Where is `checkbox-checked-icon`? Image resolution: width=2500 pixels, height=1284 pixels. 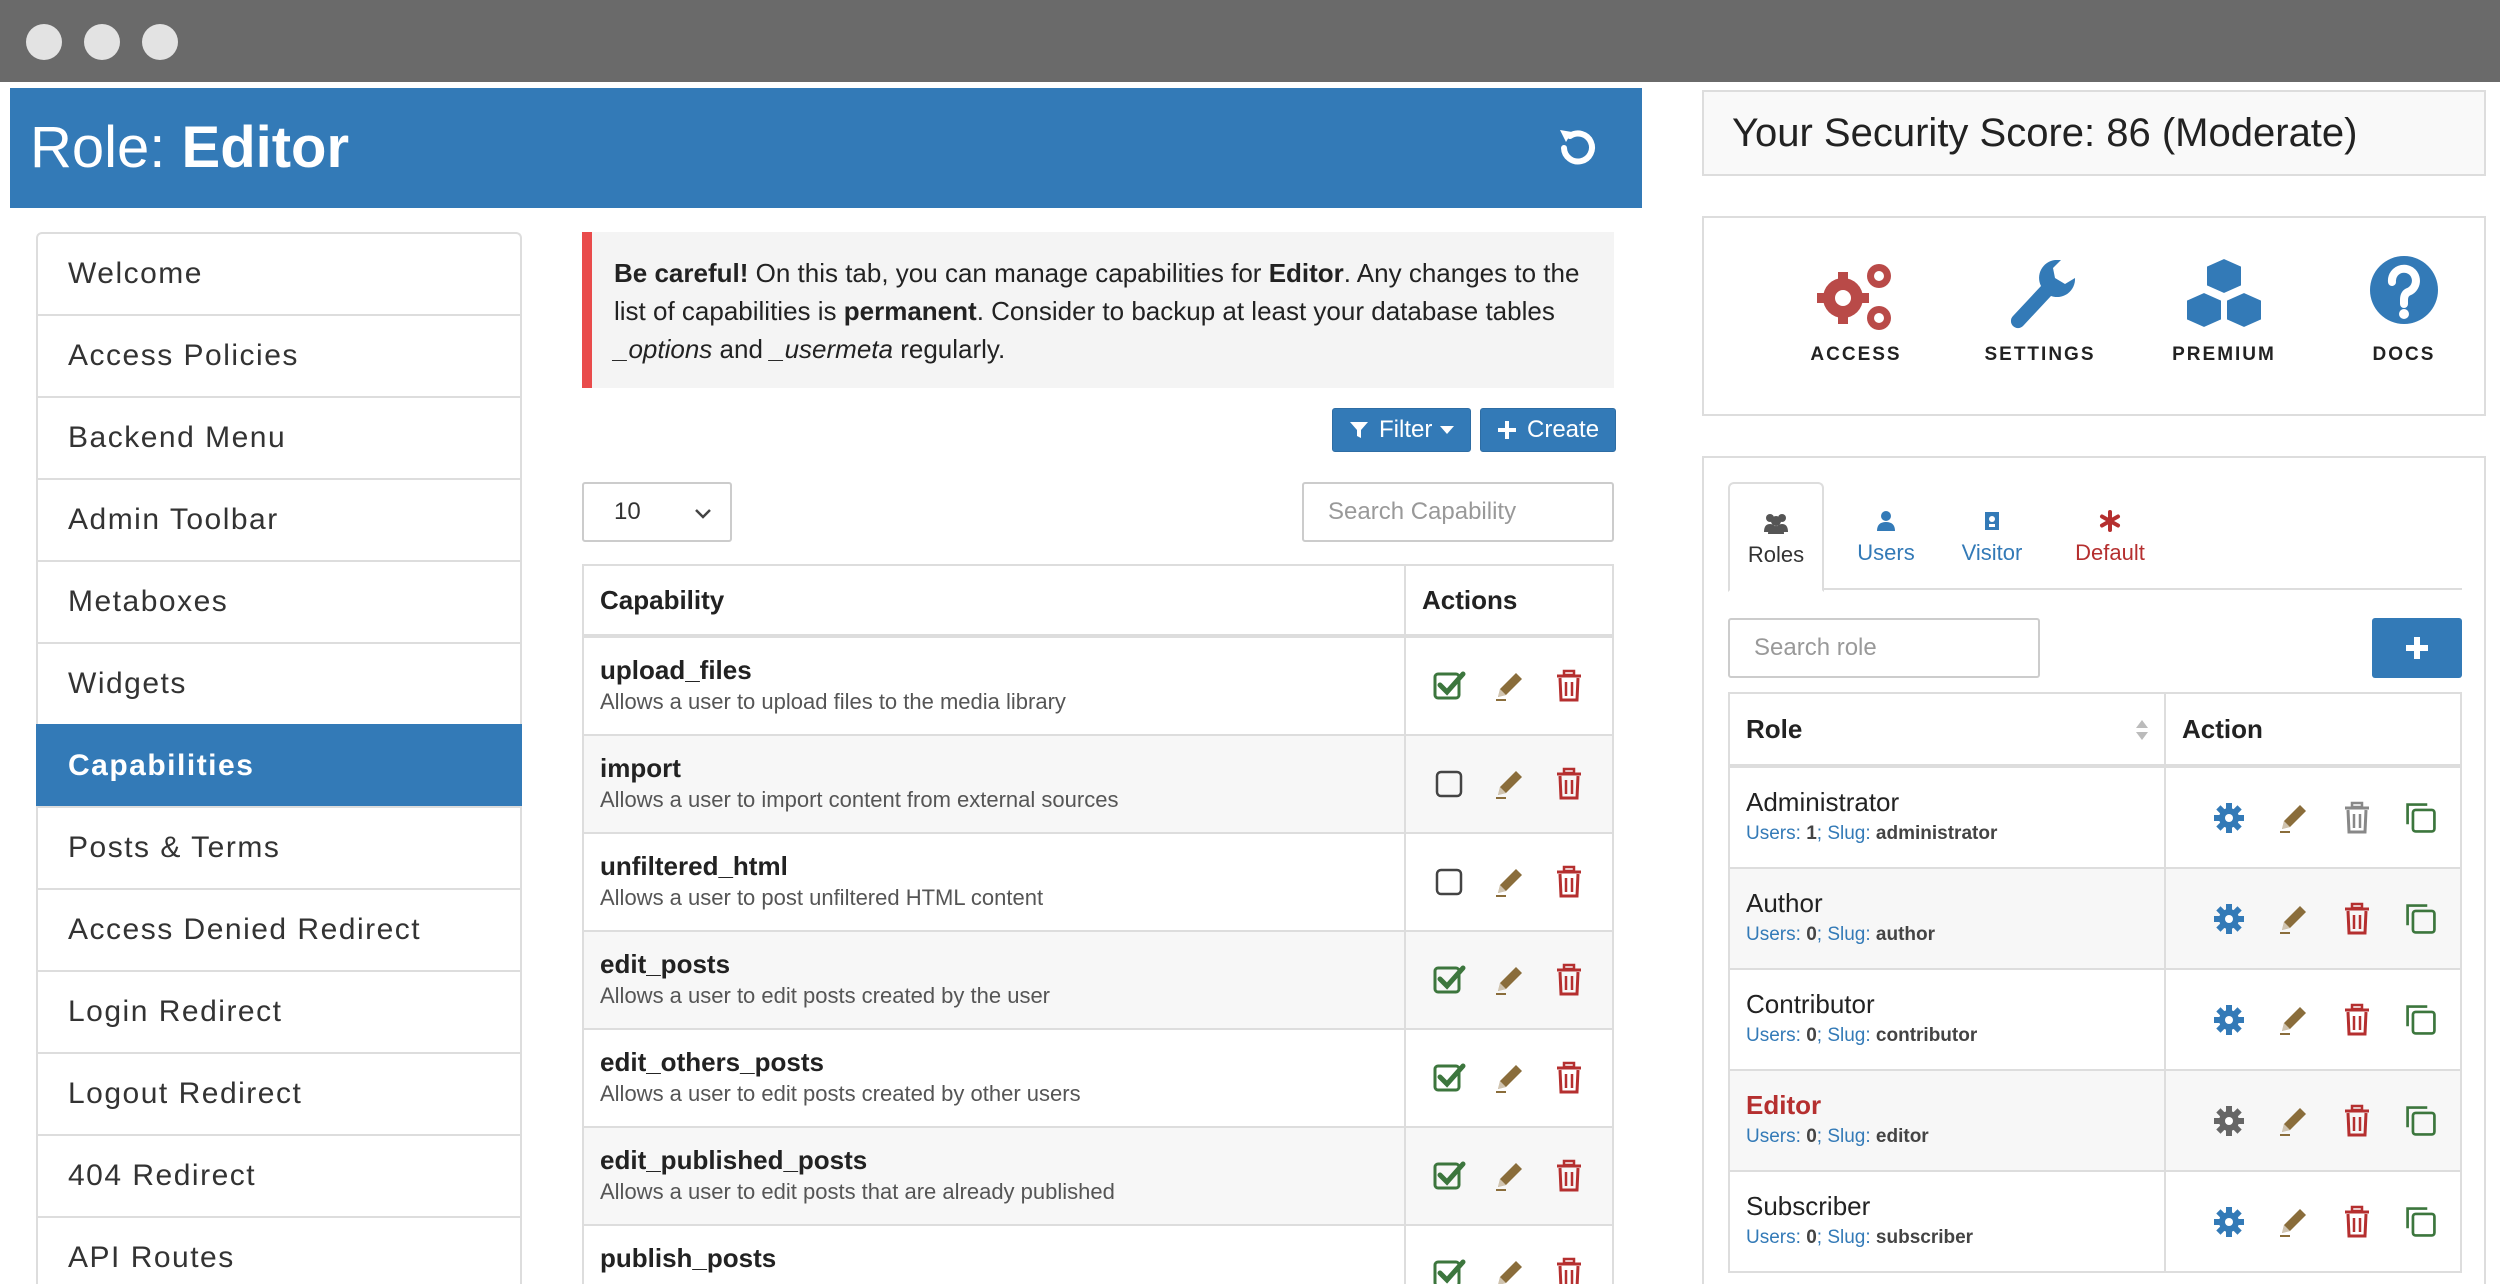
checkbox-checked-icon is located at coordinates (1449, 1175).